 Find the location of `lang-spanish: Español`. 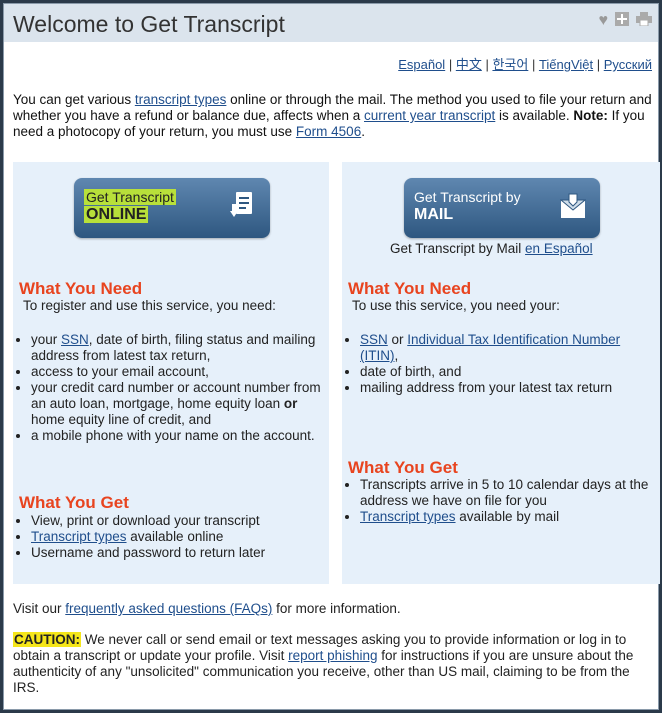

lang-spanish: Español is located at coordinates (421, 64).